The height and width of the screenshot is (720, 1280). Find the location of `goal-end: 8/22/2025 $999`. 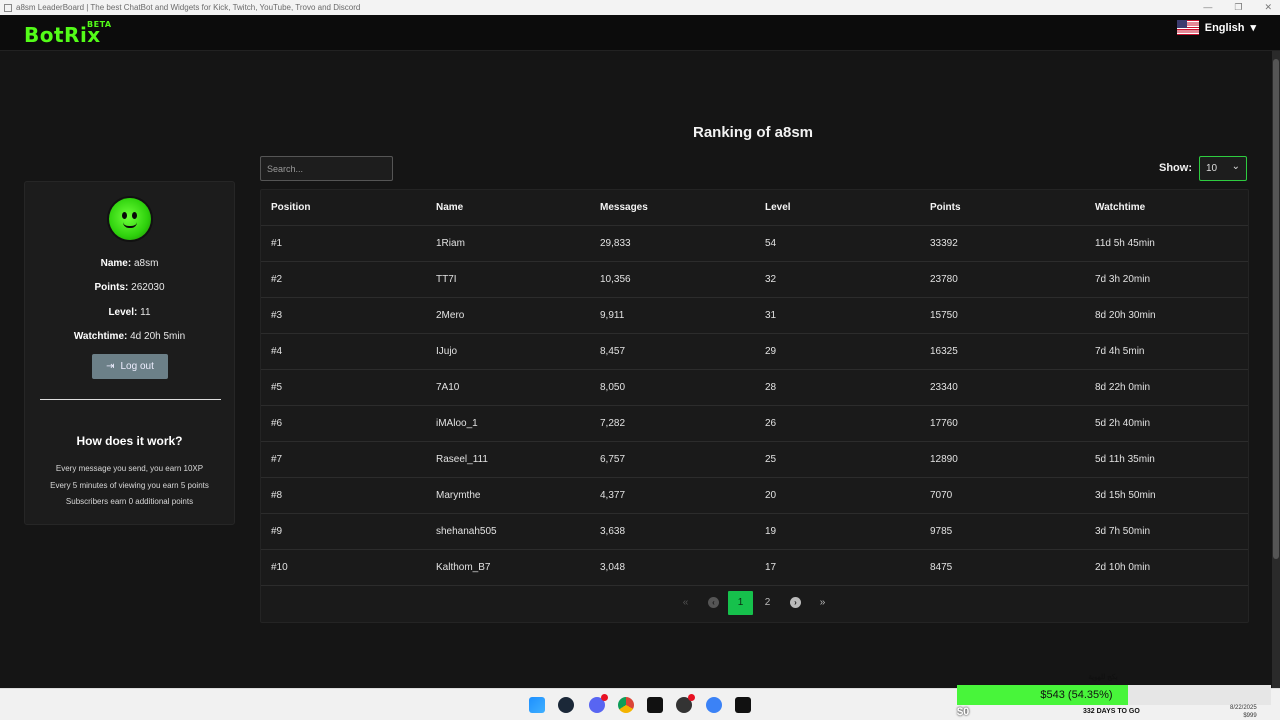

goal-end: 8/22/2025 $999 is located at coordinates (1243, 712).